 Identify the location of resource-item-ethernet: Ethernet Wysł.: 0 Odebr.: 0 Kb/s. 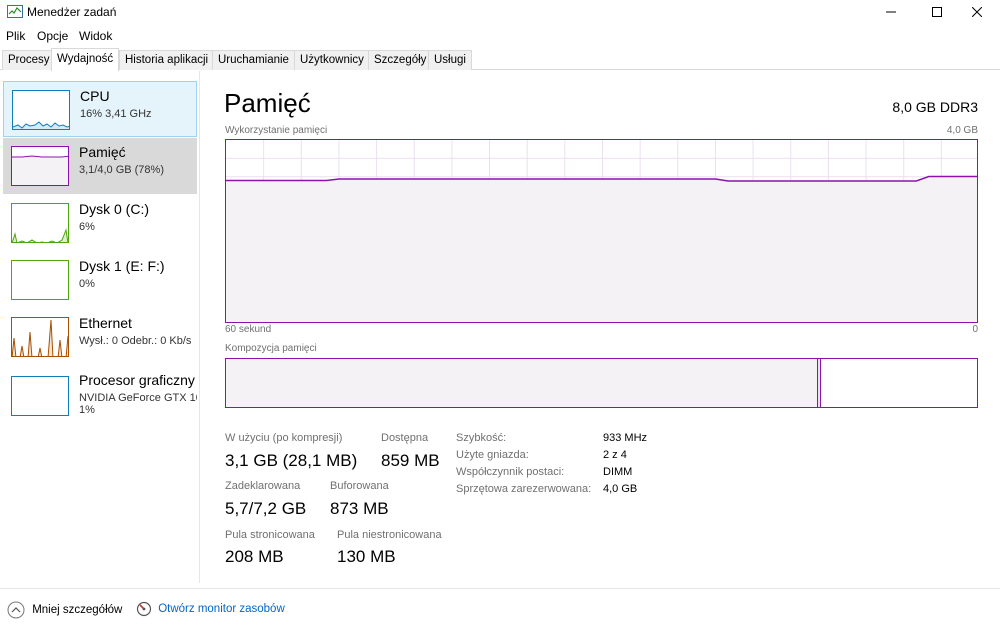
(100, 337).